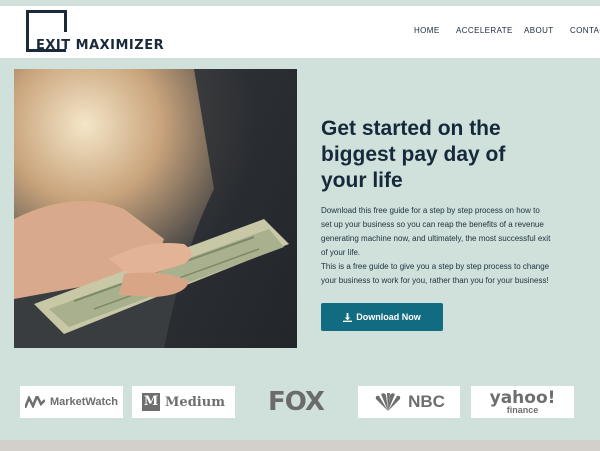  What do you see at coordinates (348, 317) in the screenshot?
I see `download-icon` at bounding box center [348, 317].